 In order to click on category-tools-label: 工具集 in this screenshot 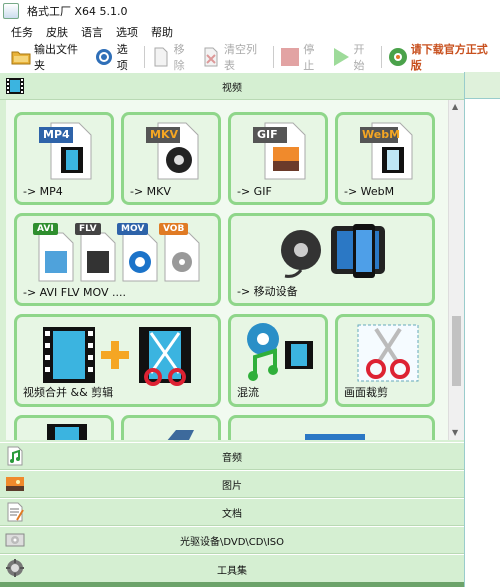, I will do `click(232, 571)`.